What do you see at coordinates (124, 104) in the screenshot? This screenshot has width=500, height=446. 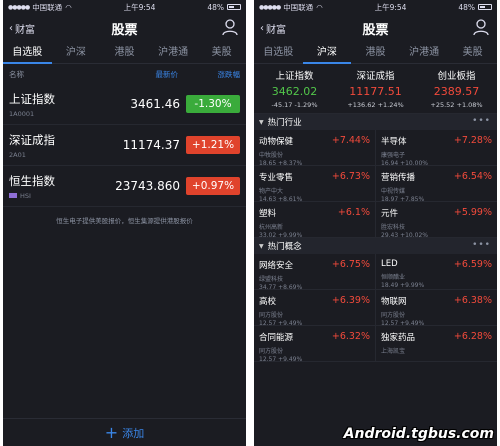 I see `table-row: 上证指数 1A0001 3461.46 -1.30%` at bounding box center [124, 104].